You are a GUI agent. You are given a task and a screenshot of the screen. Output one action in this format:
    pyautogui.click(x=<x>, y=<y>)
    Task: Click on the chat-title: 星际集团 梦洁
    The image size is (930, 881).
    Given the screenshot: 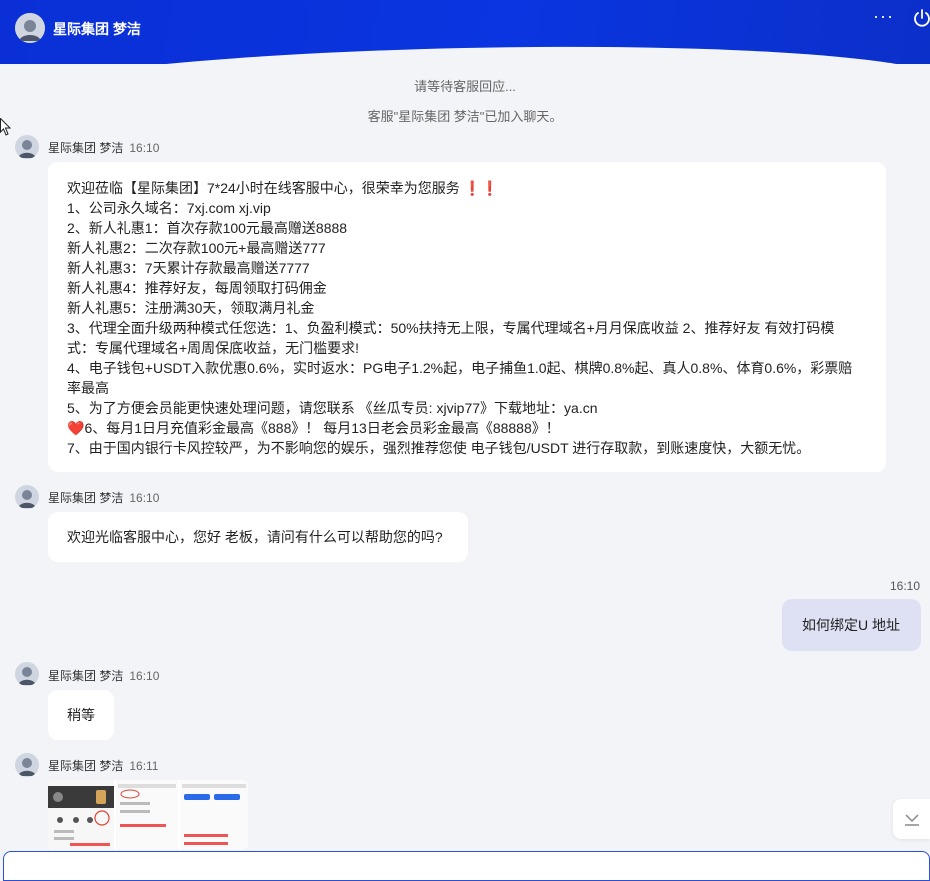 What is the action you would take?
    pyautogui.click(x=97, y=29)
    